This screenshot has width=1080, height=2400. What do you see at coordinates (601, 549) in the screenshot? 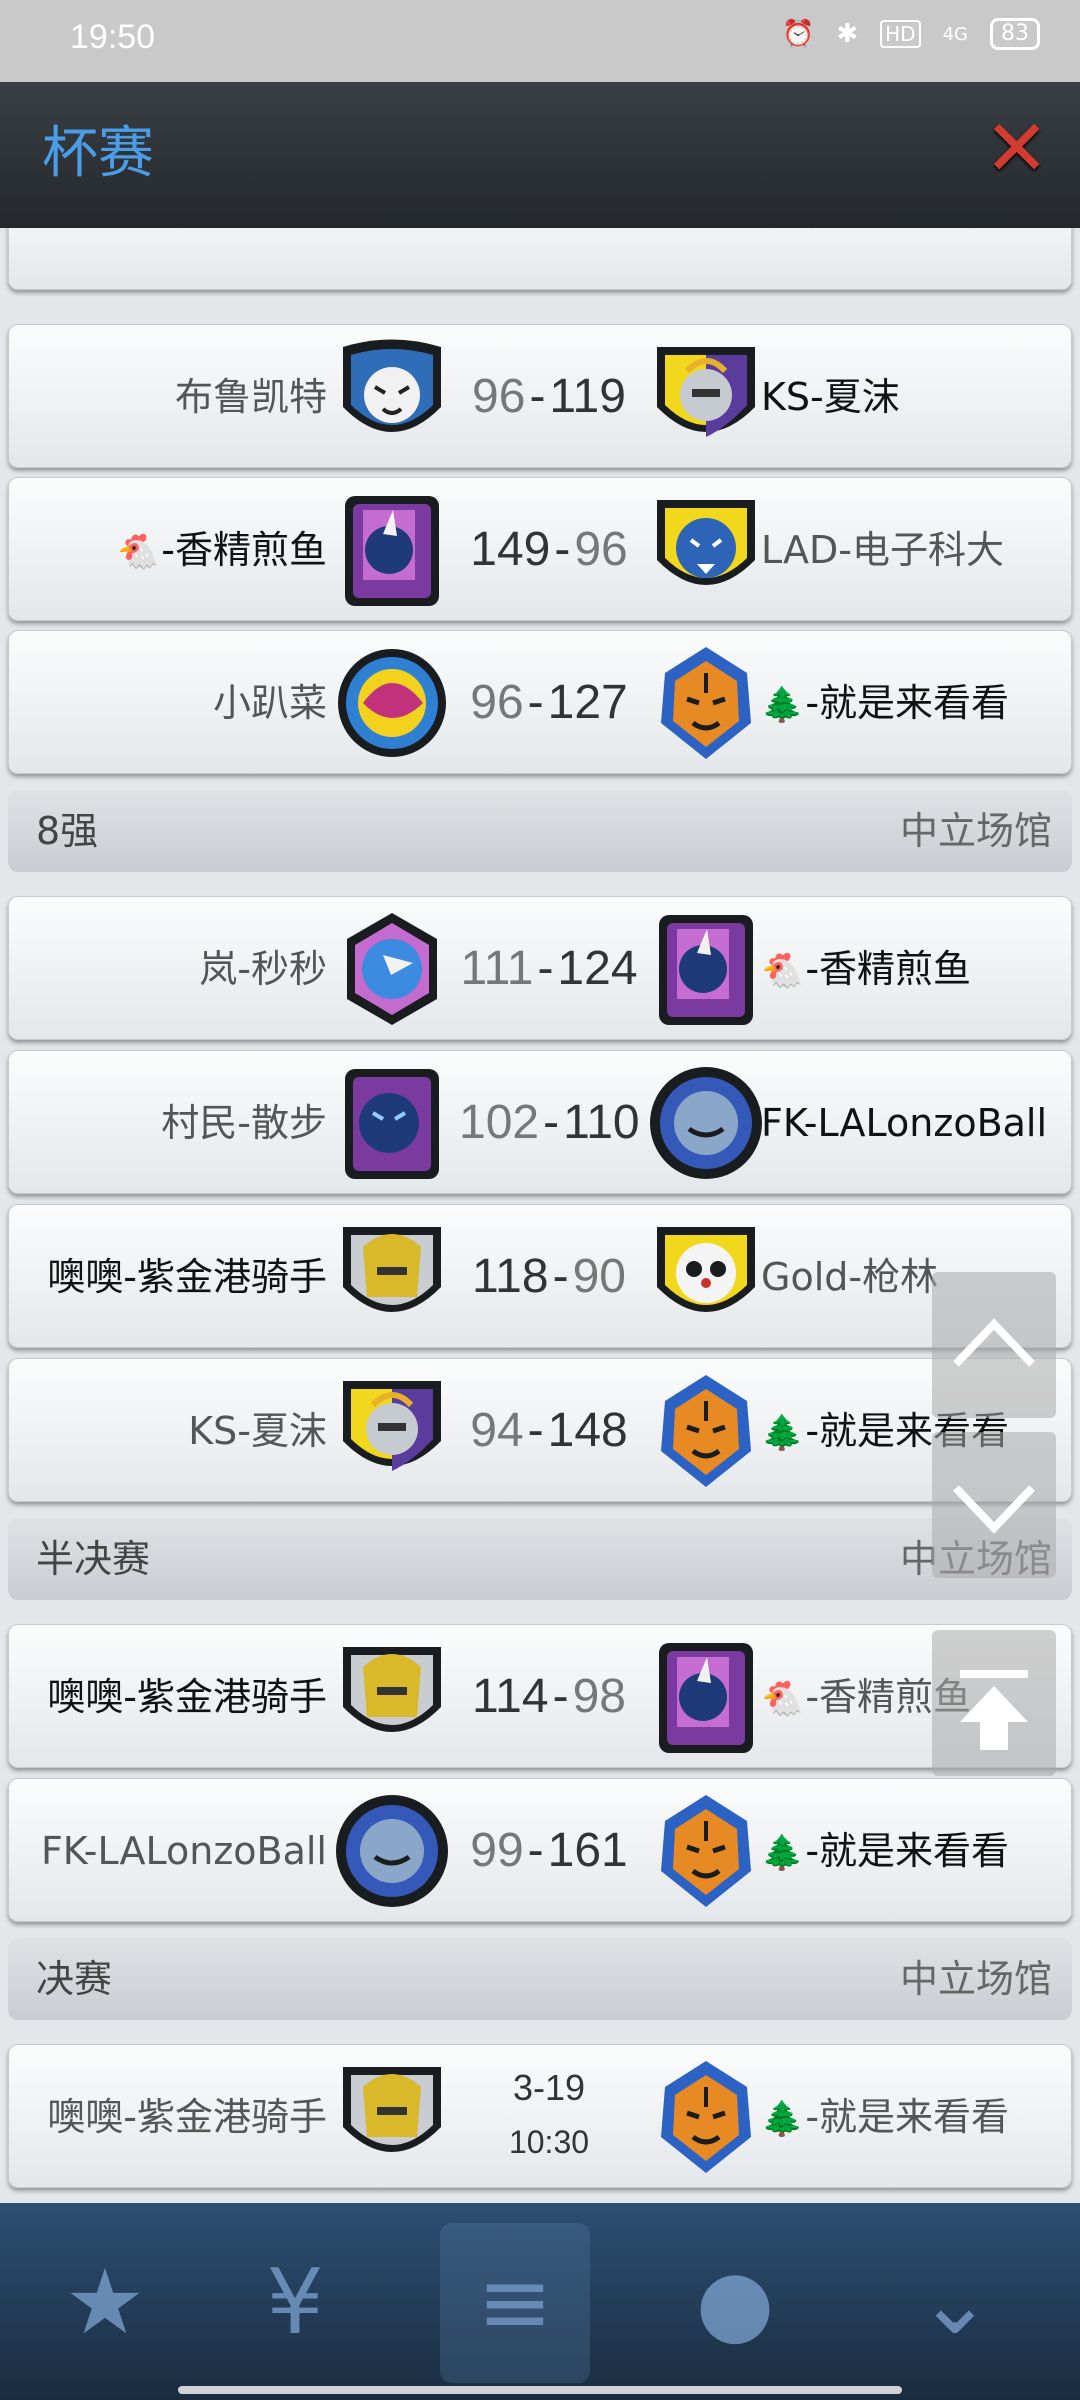
I see `away-score: 96` at bounding box center [601, 549].